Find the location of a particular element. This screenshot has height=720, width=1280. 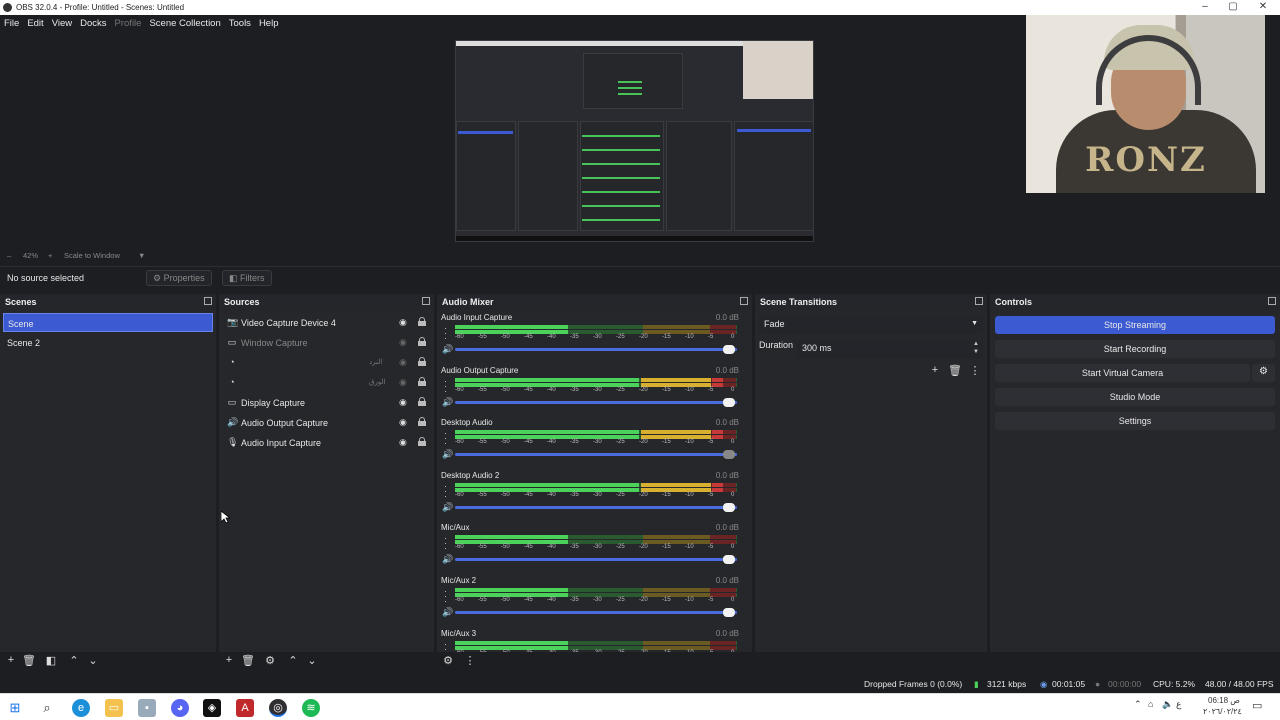

windows-start-icon: ⊞ is located at coordinates (15, 708).